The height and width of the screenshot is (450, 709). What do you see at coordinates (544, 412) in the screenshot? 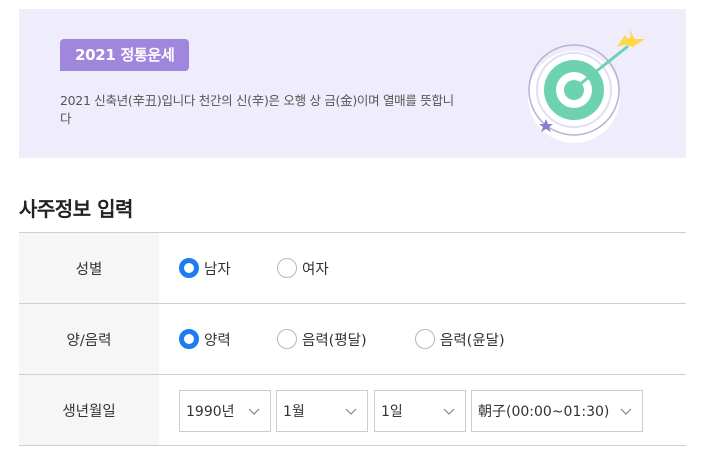
I see `hour-value: 朝子(00:00~01:30)` at bounding box center [544, 412].